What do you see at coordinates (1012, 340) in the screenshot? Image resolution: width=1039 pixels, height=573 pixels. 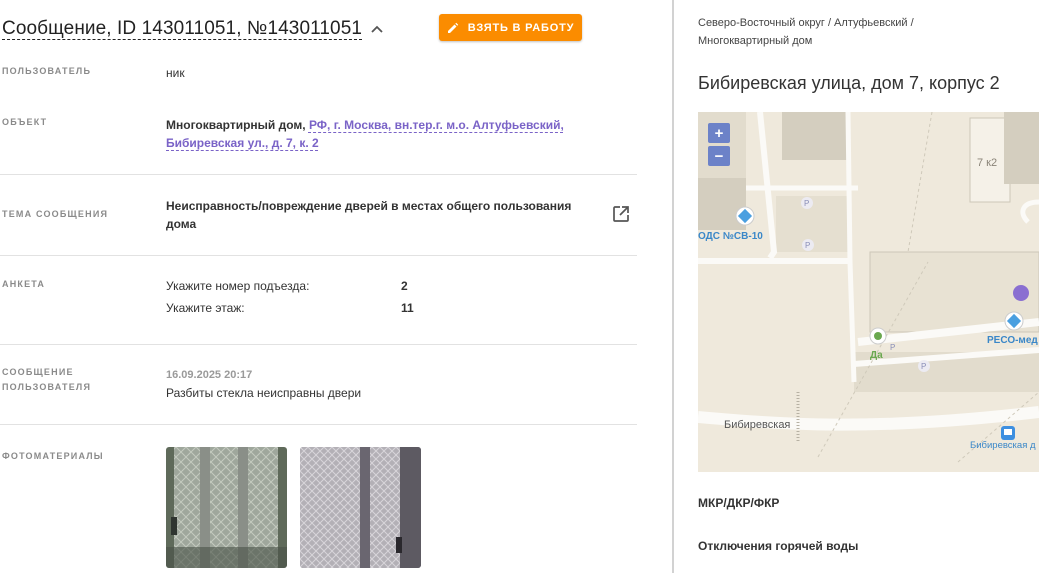 I see `map-label-reso: РЕСО-мед` at bounding box center [1012, 340].